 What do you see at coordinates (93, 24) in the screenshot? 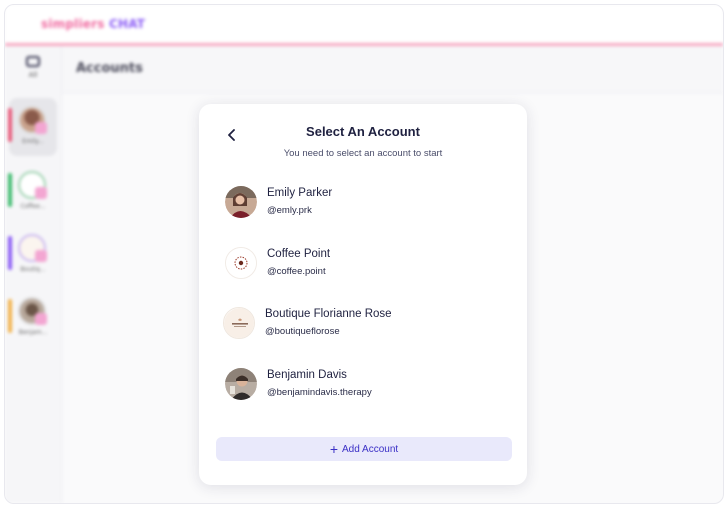
I see `brand-logo: simpliers CHAT` at bounding box center [93, 24].